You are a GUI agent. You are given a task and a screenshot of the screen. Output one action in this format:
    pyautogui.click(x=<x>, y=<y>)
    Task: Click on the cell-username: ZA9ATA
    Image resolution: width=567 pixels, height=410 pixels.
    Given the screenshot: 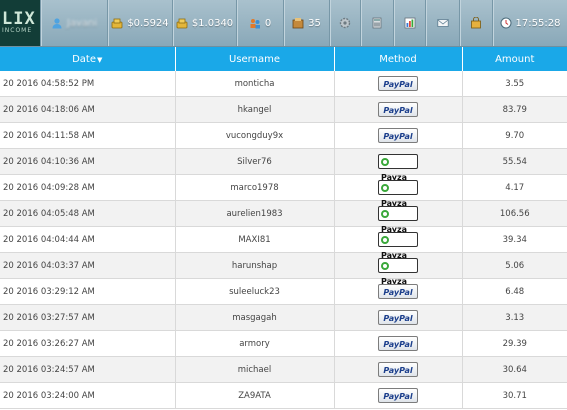 What is the action you would take?
    pyautogui.click(x=255, y=395)
    